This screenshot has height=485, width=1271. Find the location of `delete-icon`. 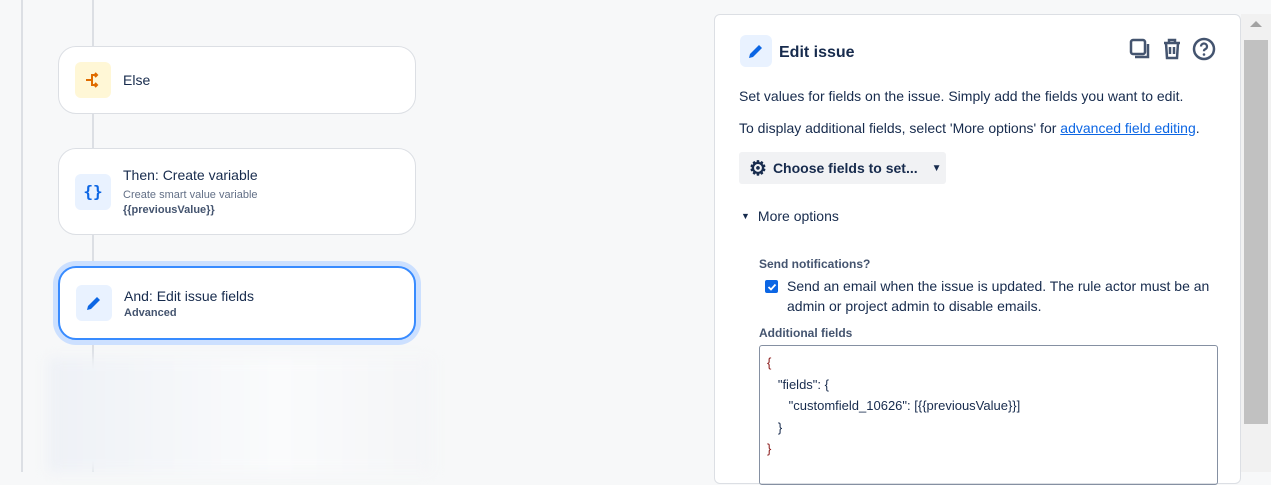

delete-icon is located at coordinates (1172, 49).